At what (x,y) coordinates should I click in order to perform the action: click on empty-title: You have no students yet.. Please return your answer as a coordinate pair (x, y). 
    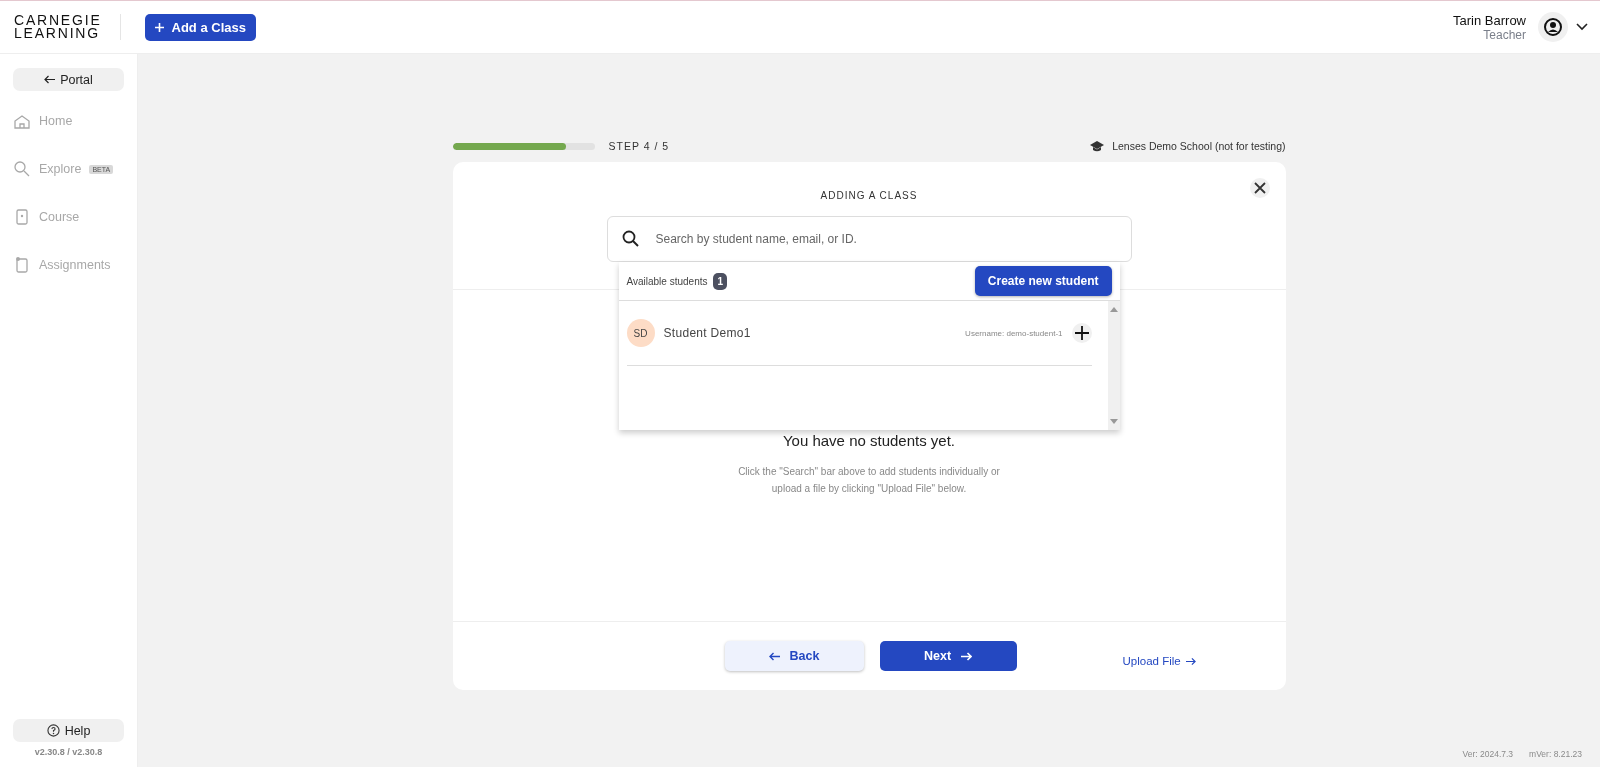
    Looking at the image, I should click on (869, 440).